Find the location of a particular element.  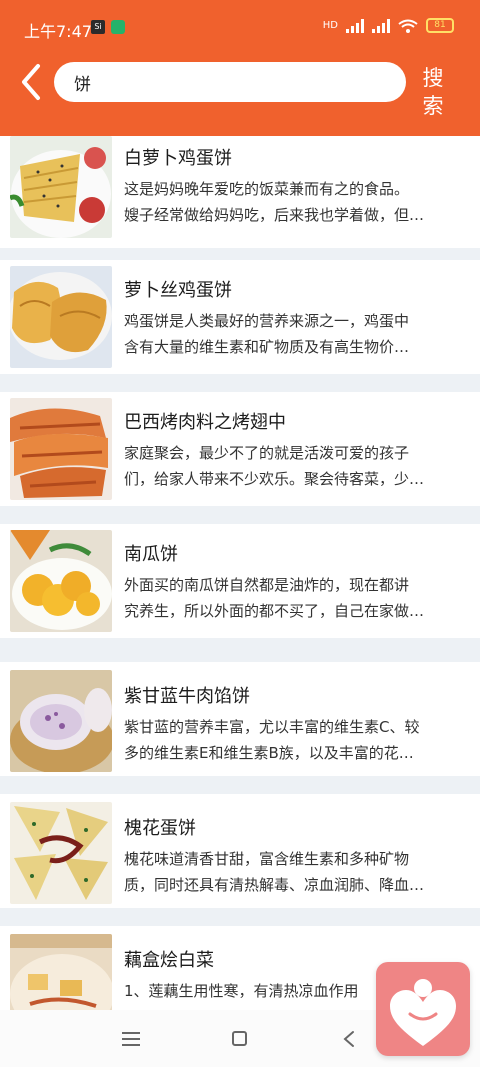

back-icon is located at coordinates (349, 1039).